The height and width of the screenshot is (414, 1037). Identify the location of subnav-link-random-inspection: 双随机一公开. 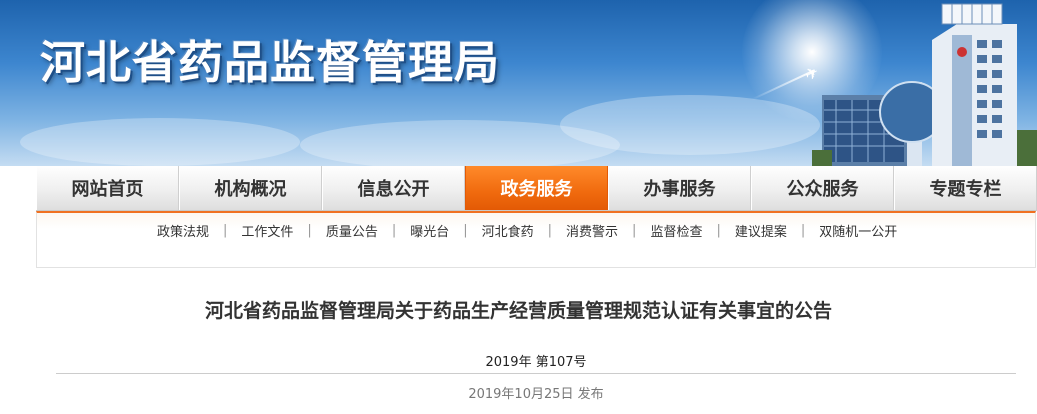
(858, 230).